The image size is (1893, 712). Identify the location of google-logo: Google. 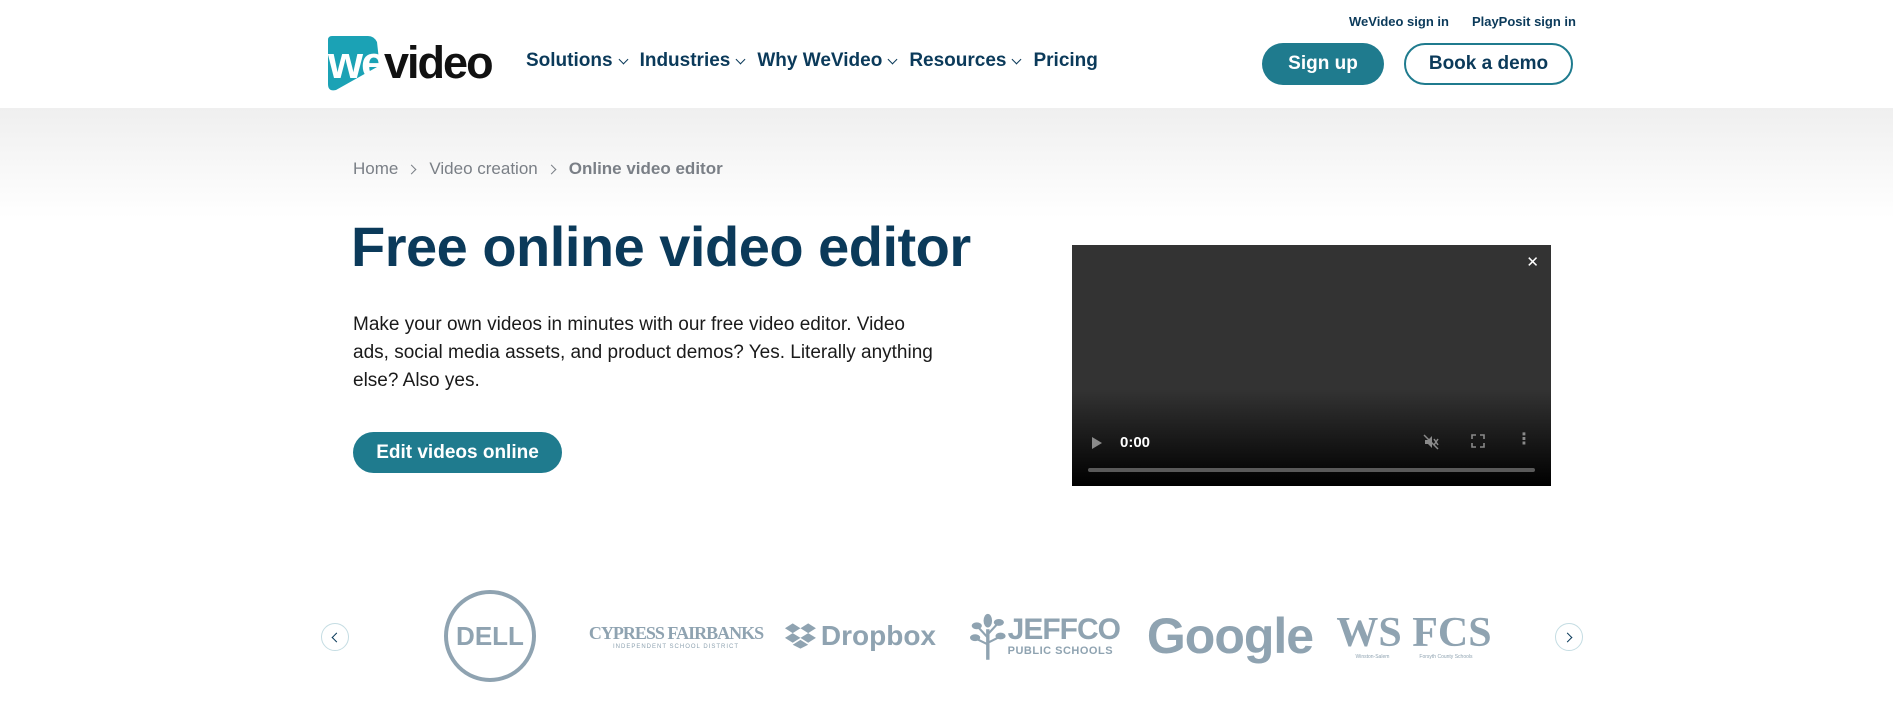
(1230, 636).